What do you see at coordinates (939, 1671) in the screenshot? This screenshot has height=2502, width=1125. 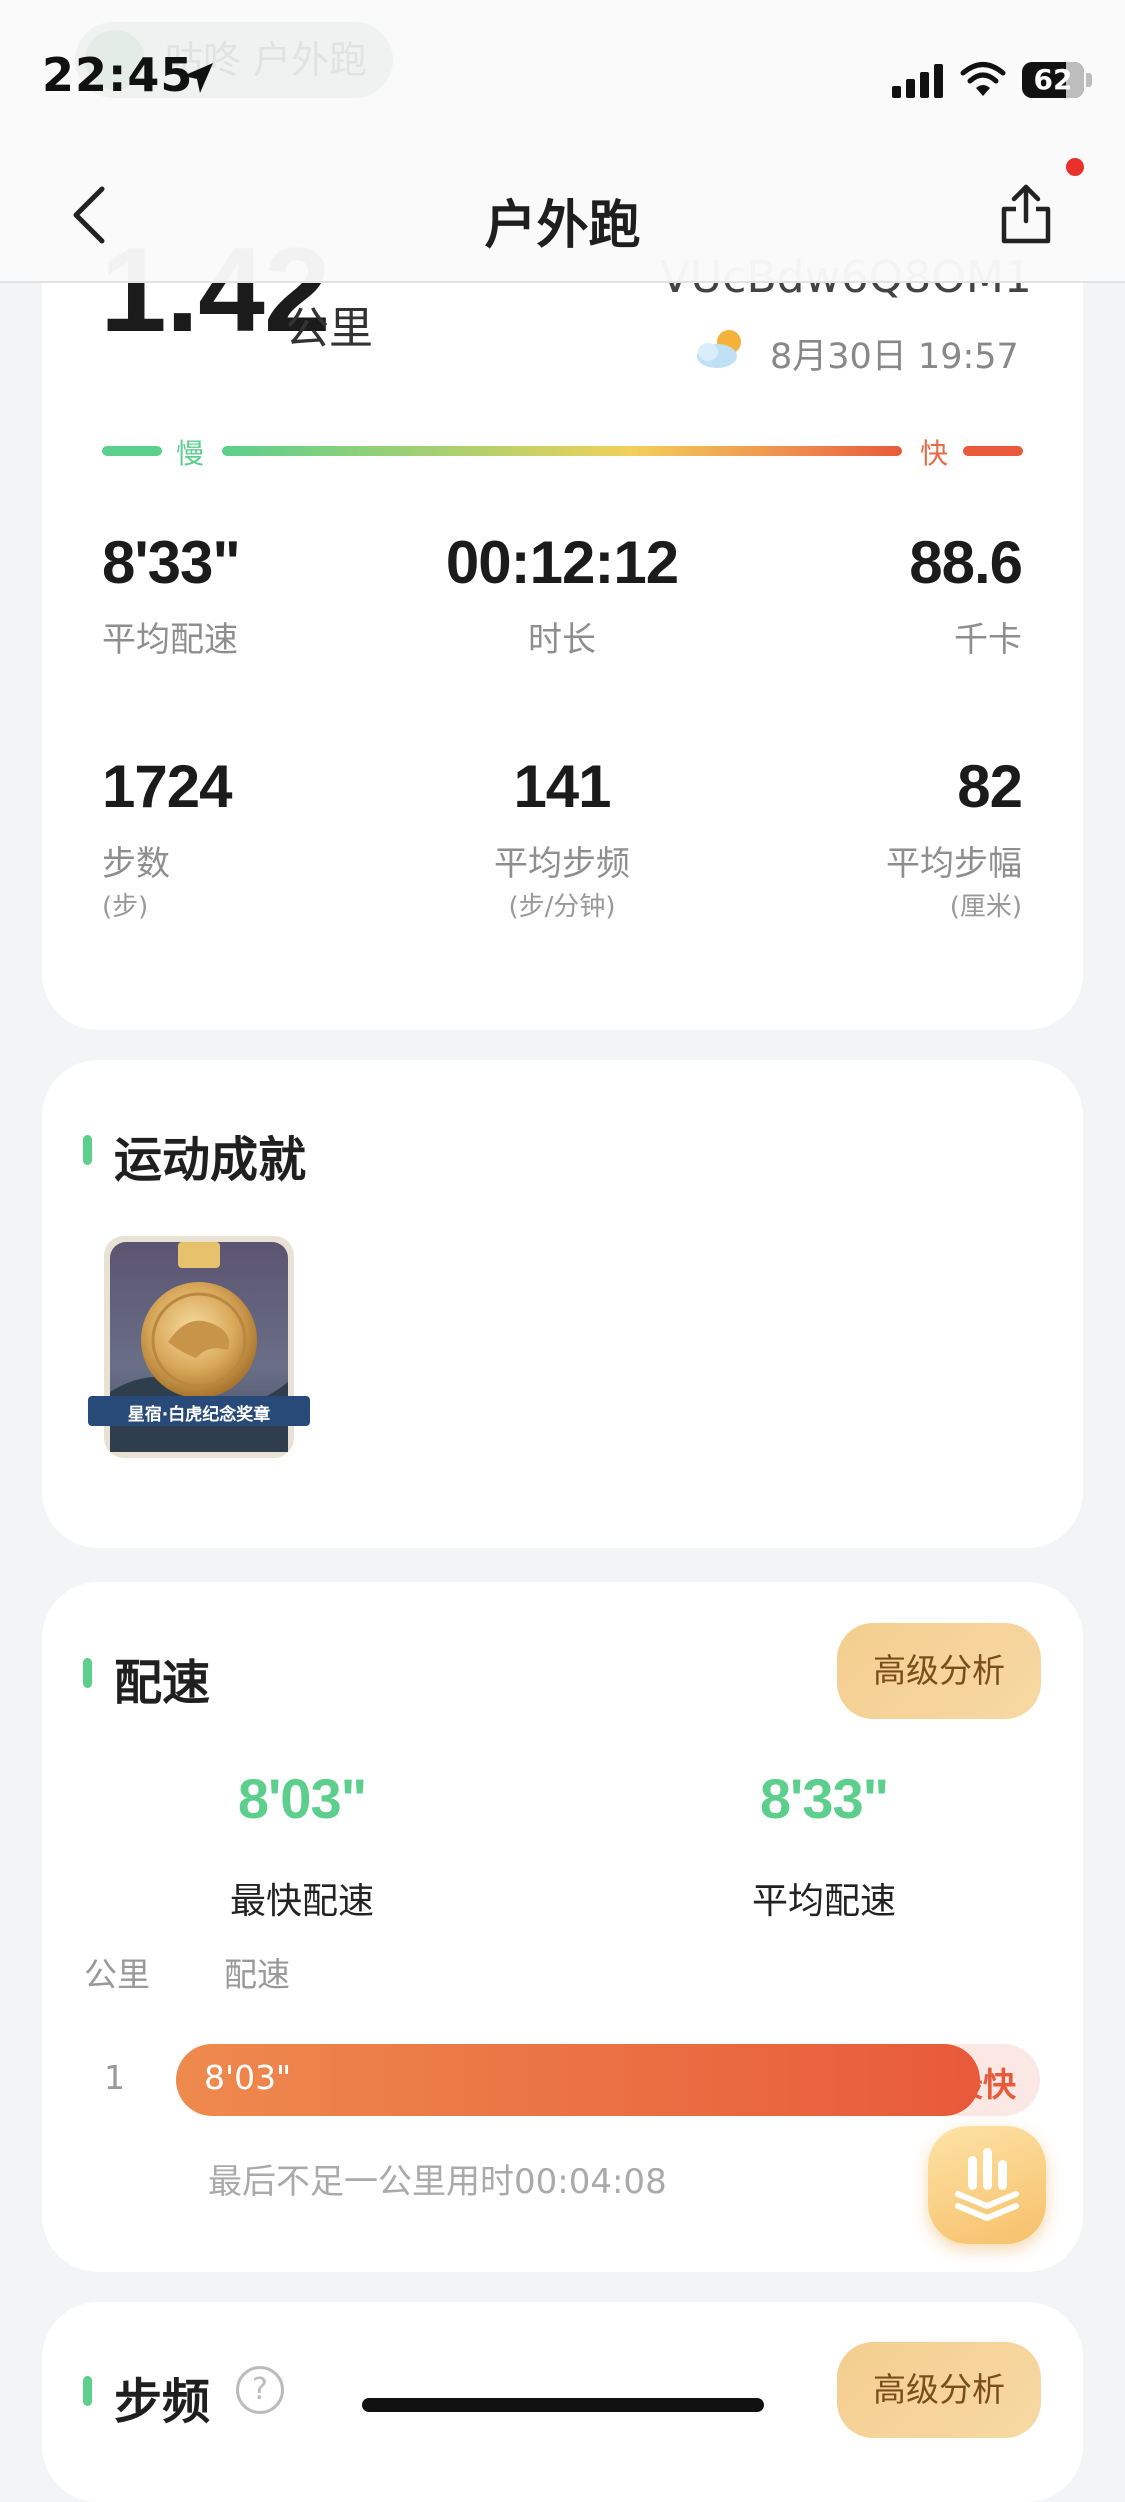 I see `pace-advanced-analysis-button: 高级分析` at bounding box center [939, 1671].